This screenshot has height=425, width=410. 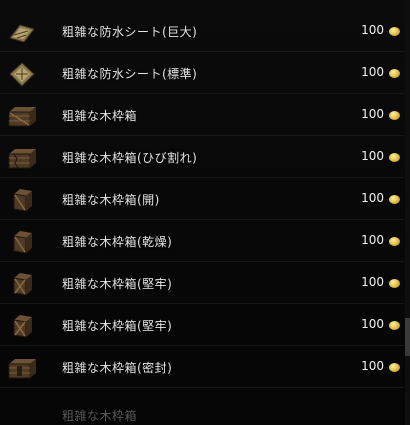 I want to click on list-item: 粗雑な木枠箱(乾燥) 100, so click(x=202, y=242).